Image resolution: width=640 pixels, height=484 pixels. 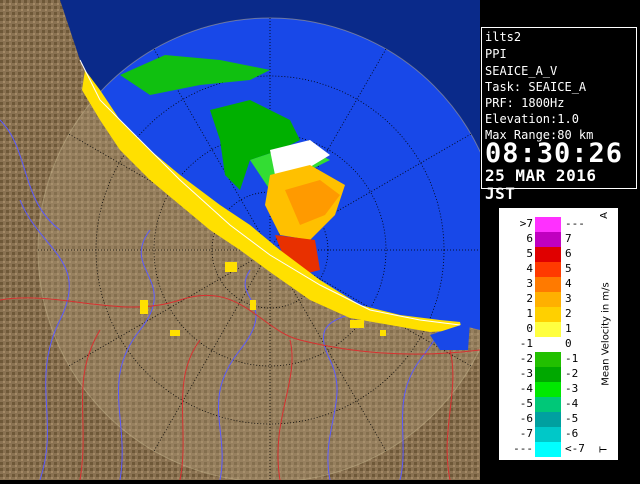 I want to click on legend-label-left: 0, so click(x=529, y=328).